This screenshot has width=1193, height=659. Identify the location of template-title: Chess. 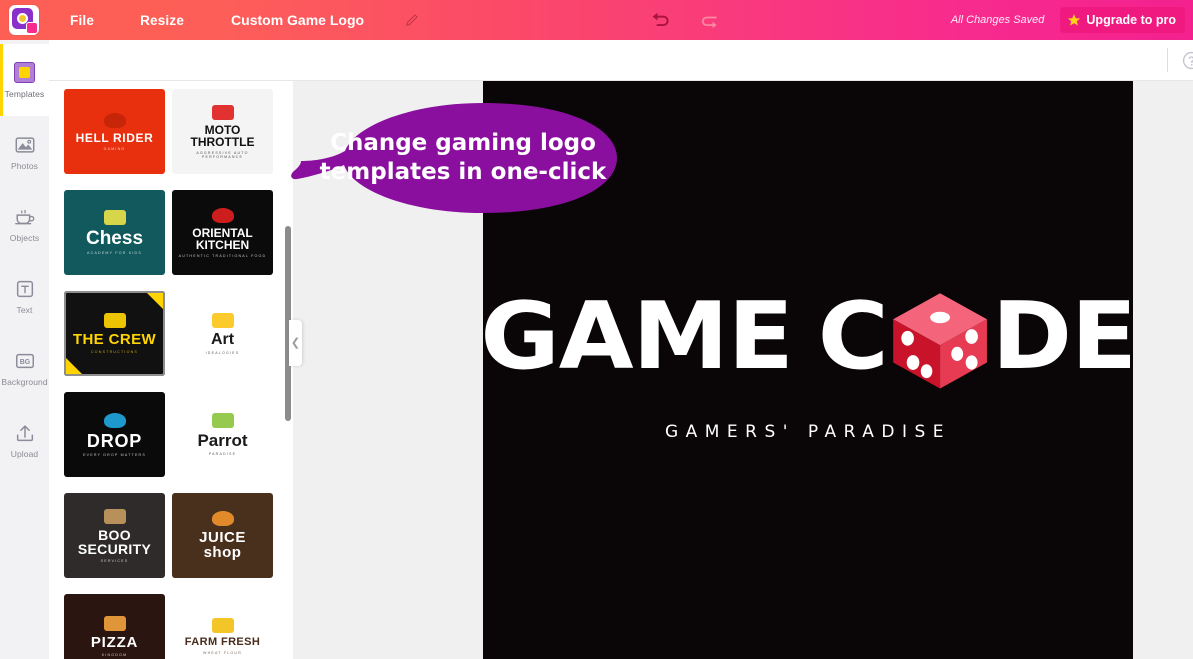
(114, 238).